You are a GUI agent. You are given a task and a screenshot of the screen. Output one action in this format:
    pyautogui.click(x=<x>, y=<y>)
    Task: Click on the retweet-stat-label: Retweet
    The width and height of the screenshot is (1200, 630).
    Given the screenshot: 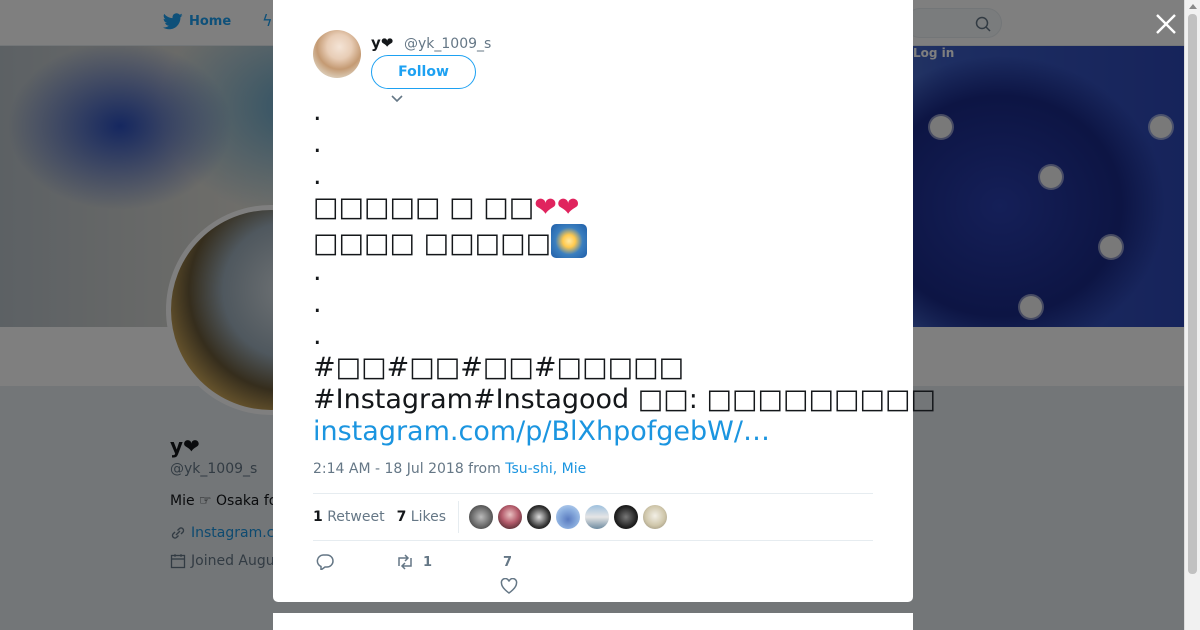 What is the action you would take?
    pyautogui.click(x=356, y=517)
    